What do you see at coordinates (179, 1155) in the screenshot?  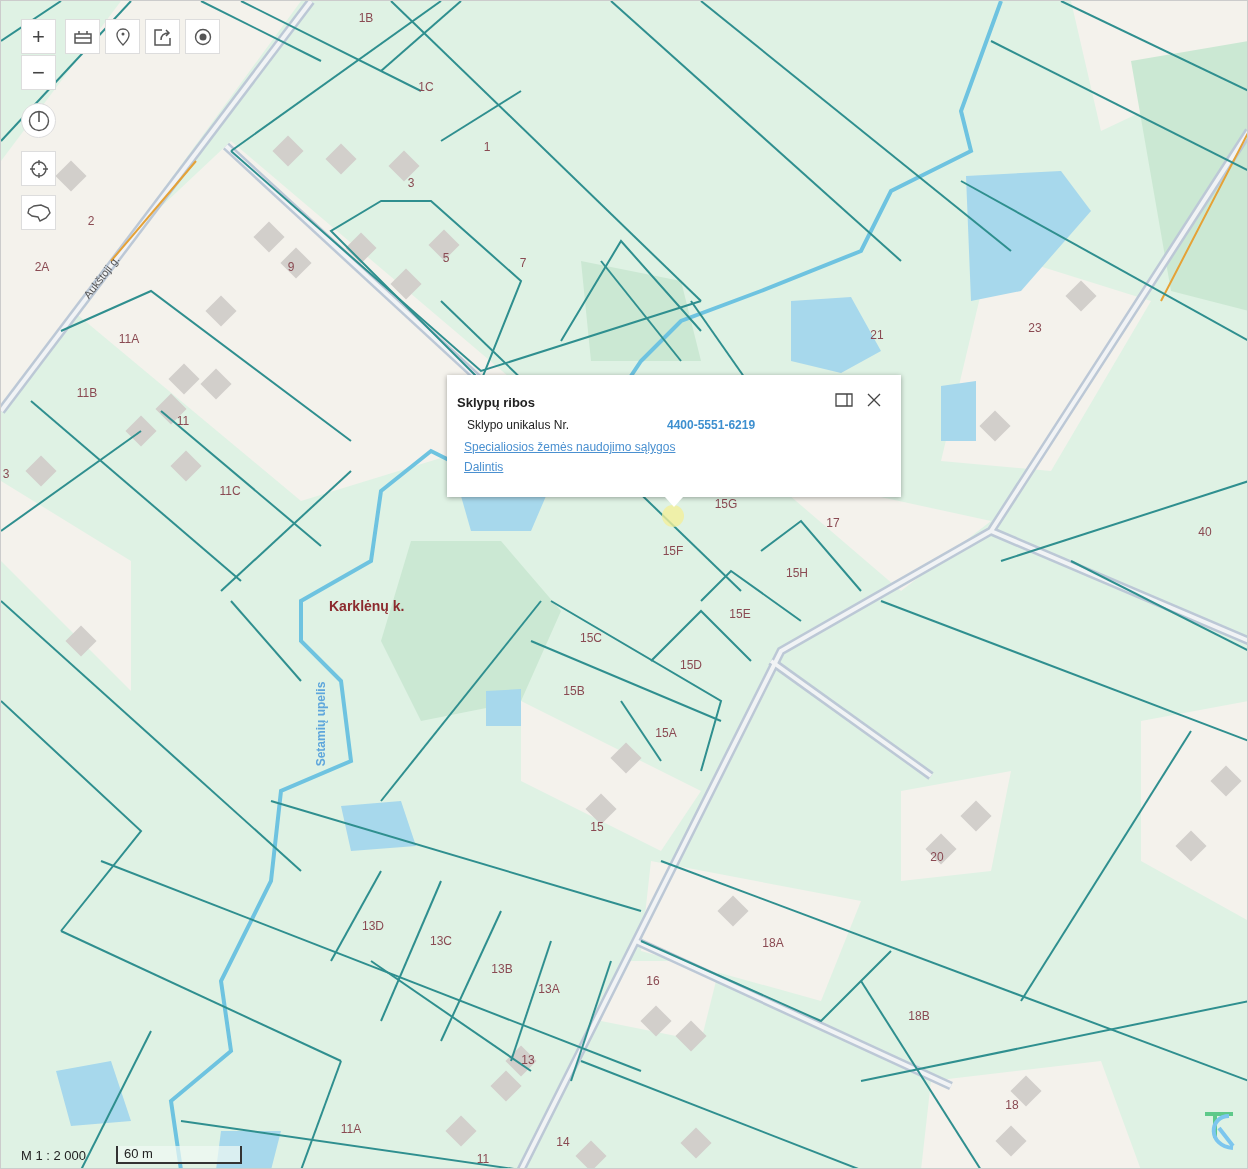 I see `scale-bar: 60 m` at bounding box center [179, 1155].